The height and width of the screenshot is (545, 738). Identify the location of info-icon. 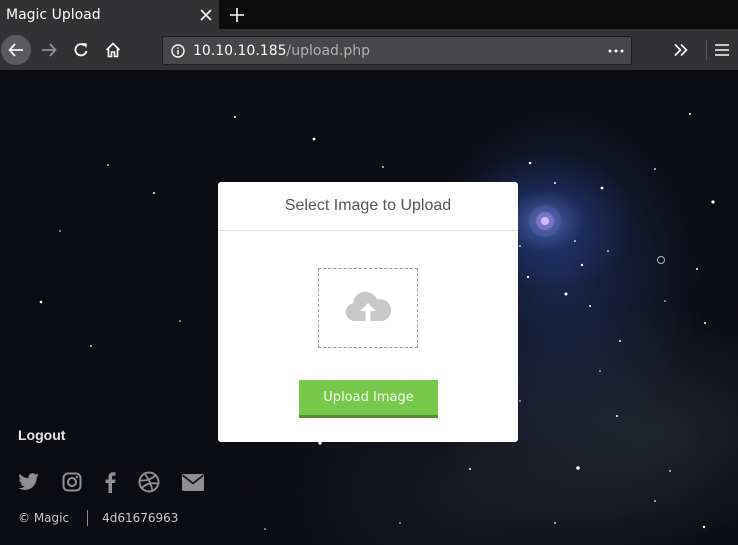
(178, 50).